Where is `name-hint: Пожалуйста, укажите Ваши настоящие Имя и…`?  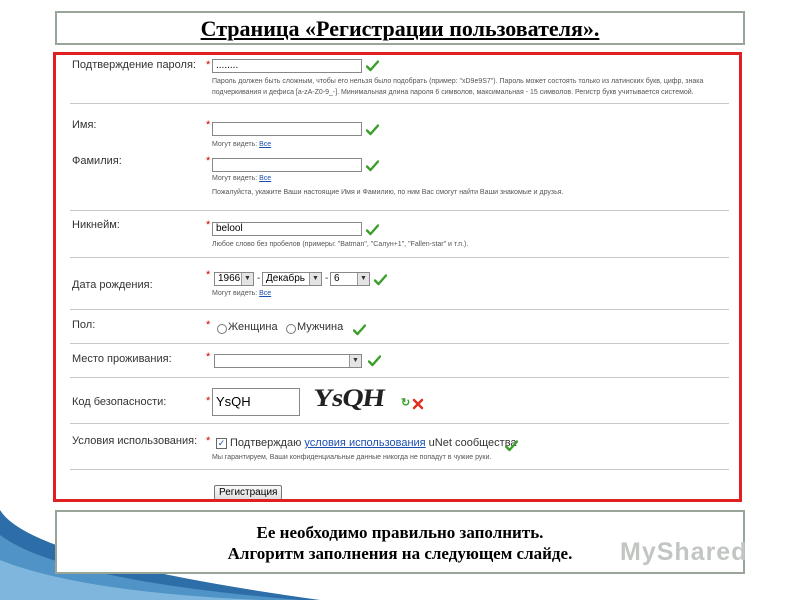
name-hint: Пожалуйста, укажите Ваши настоящие Имя и… is located at coordinates (388, 192).